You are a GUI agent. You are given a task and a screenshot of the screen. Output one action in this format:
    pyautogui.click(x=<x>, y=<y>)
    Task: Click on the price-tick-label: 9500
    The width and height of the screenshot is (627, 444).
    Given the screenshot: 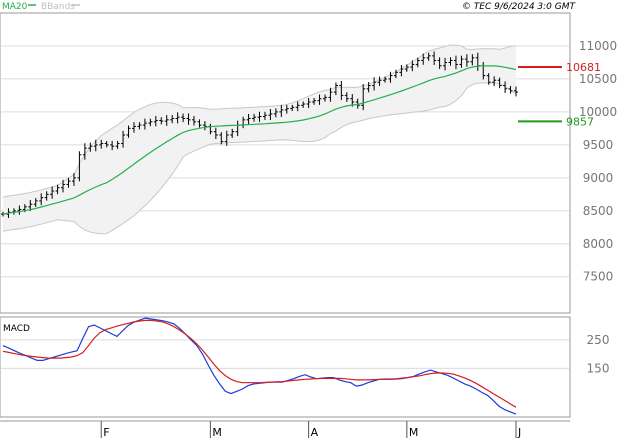 What is the action you would take?
    pyautogui.click(x=598, y=145)
    